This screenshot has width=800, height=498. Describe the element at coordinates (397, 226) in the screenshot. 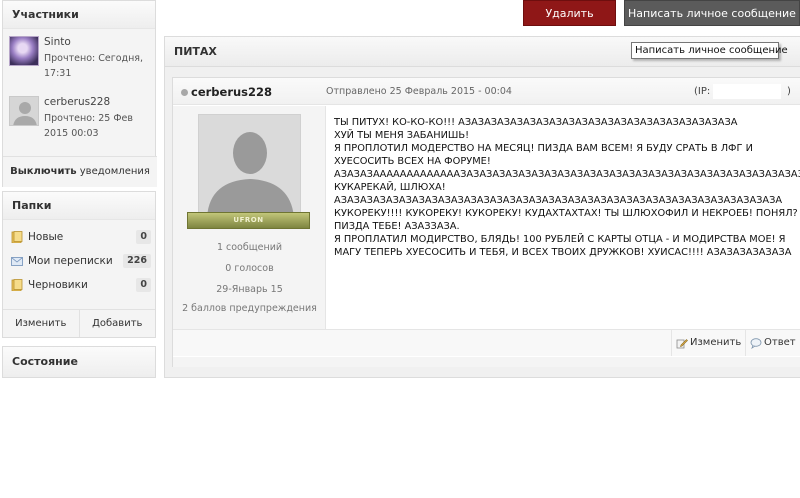

I see `post-line: ПИЗДА ТЕБЕ! АЗАЗЗАЗА.` at that location.